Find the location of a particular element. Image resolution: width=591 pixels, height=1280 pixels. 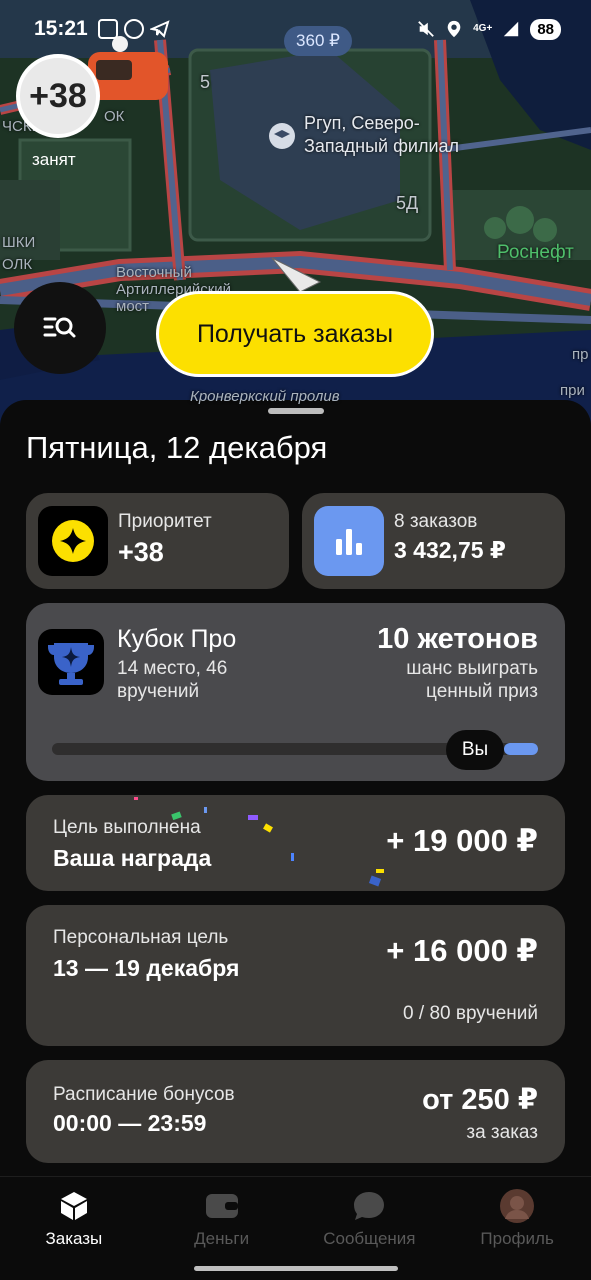

bonus-schedule-label: Расписание бонусов is located at coordinates (144, 1094).